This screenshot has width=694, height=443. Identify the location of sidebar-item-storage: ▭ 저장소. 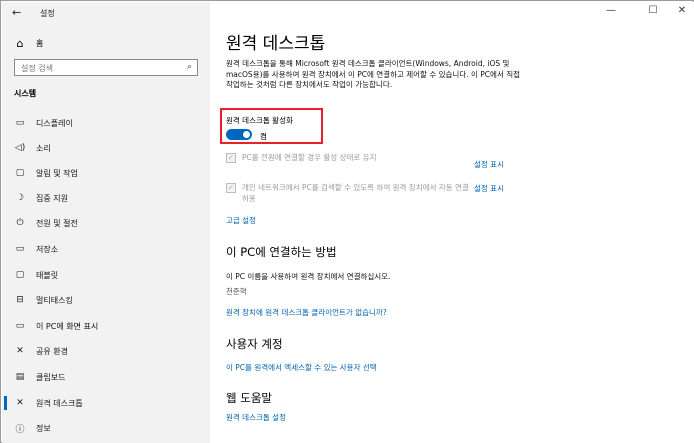
(36, 249).